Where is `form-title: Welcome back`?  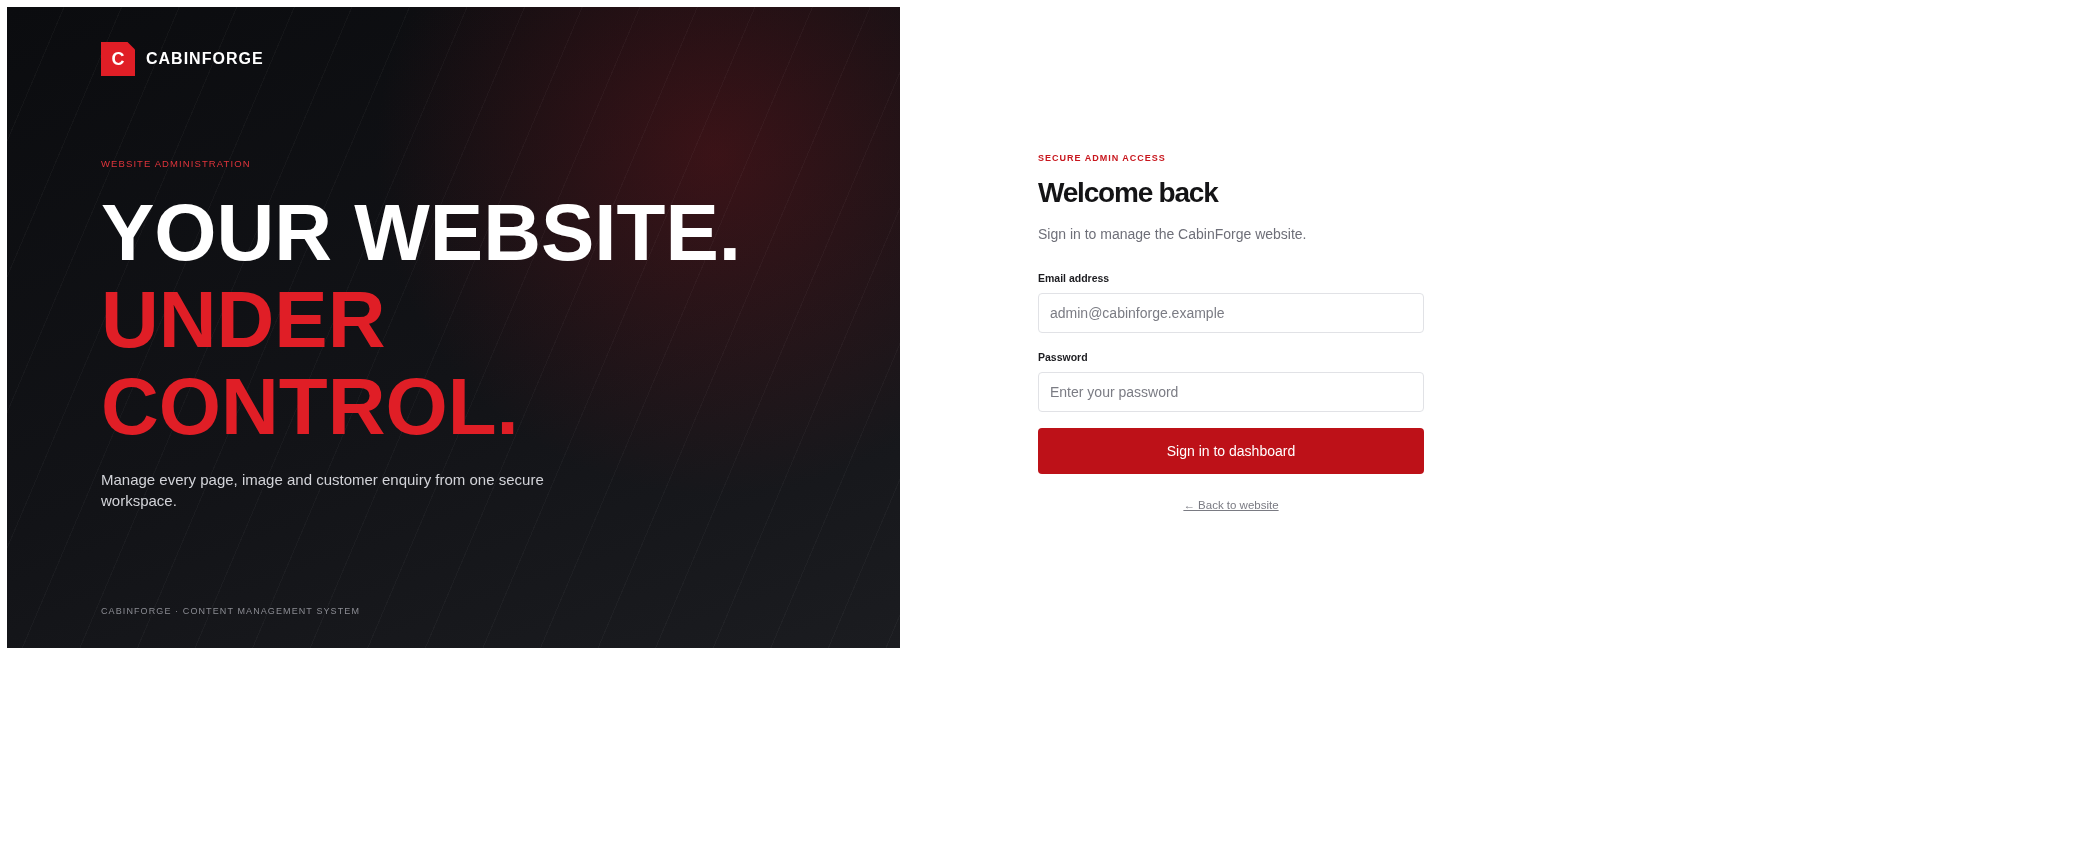
form-title: Welcome back is located at coordinates (1128, 192).